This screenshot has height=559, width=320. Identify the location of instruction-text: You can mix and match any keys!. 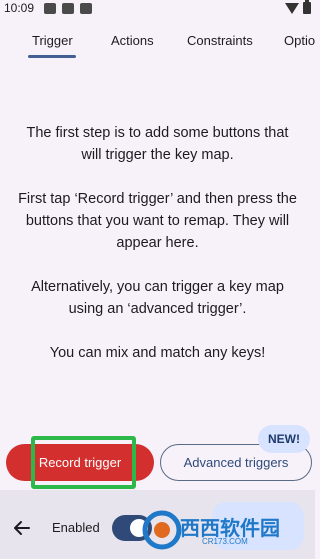
(157, 353).